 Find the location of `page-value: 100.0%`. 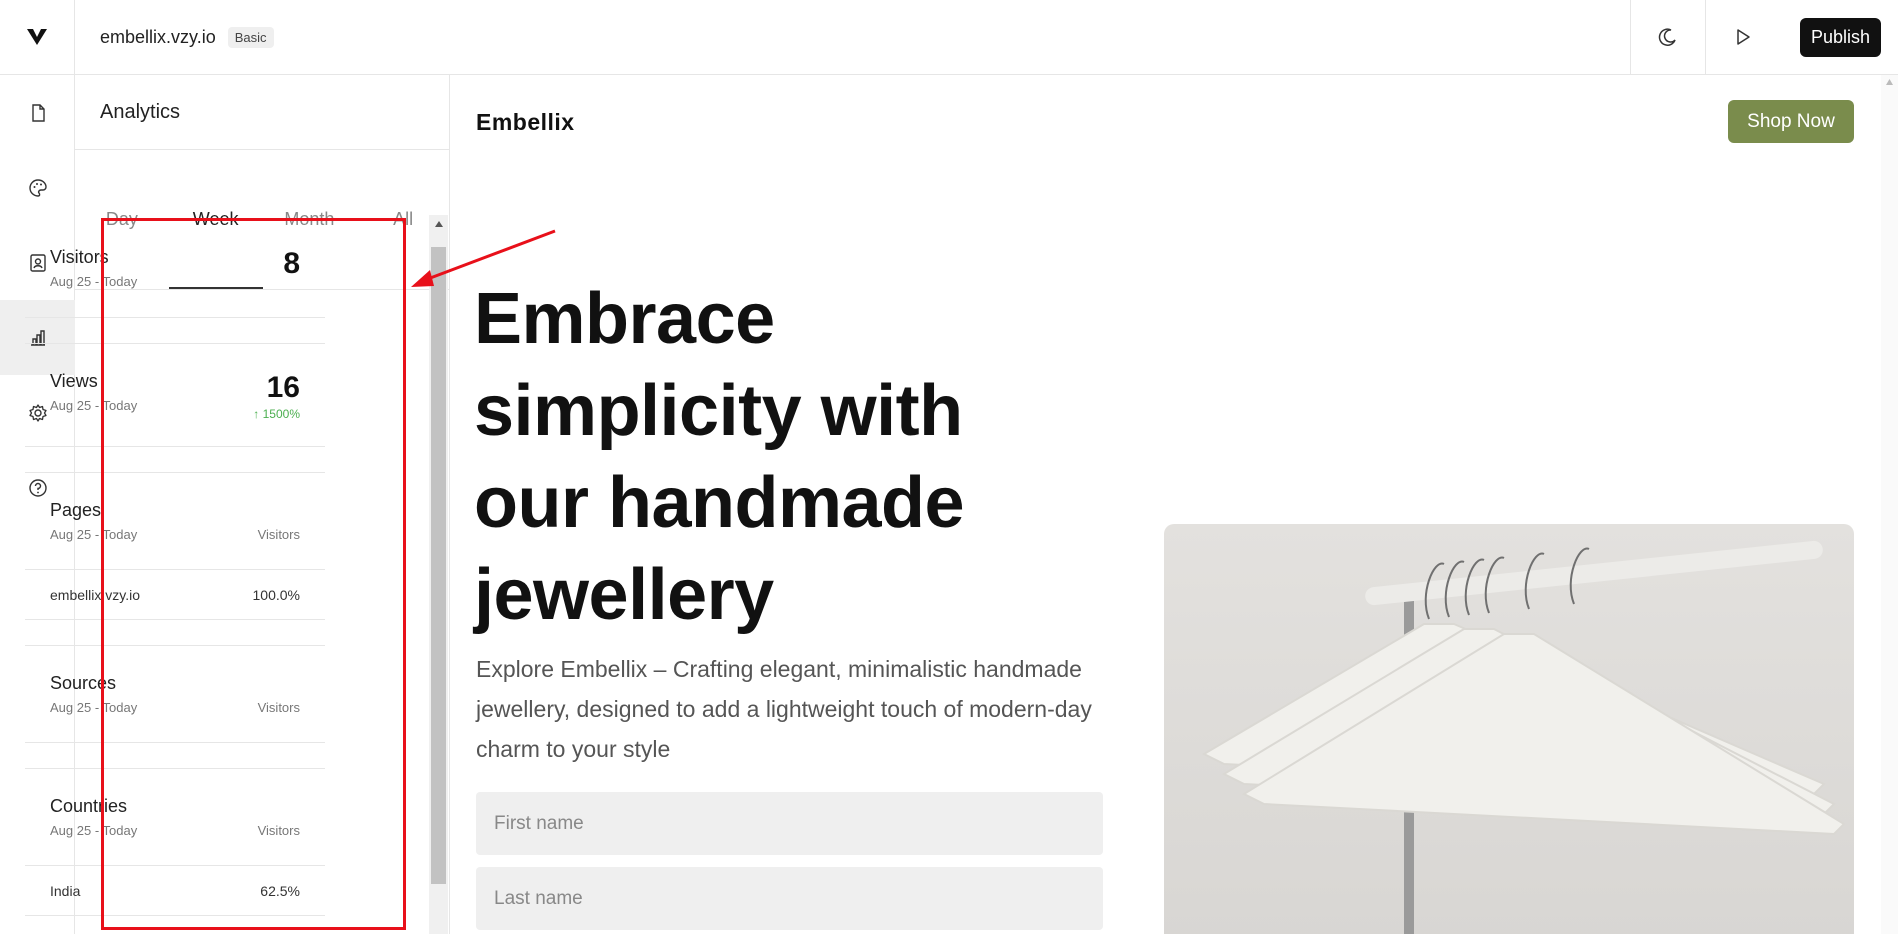

page-value: 100.0% is located at coordinates (276, 594).